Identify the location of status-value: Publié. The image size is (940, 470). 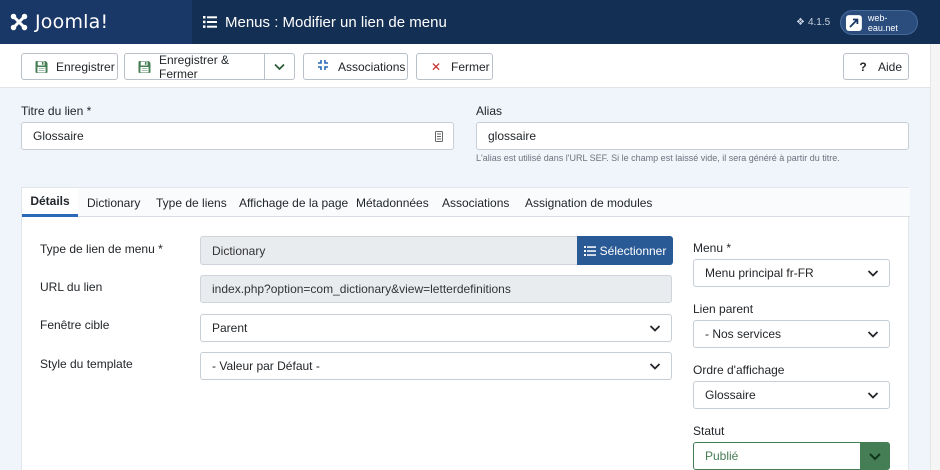
(722, 456).